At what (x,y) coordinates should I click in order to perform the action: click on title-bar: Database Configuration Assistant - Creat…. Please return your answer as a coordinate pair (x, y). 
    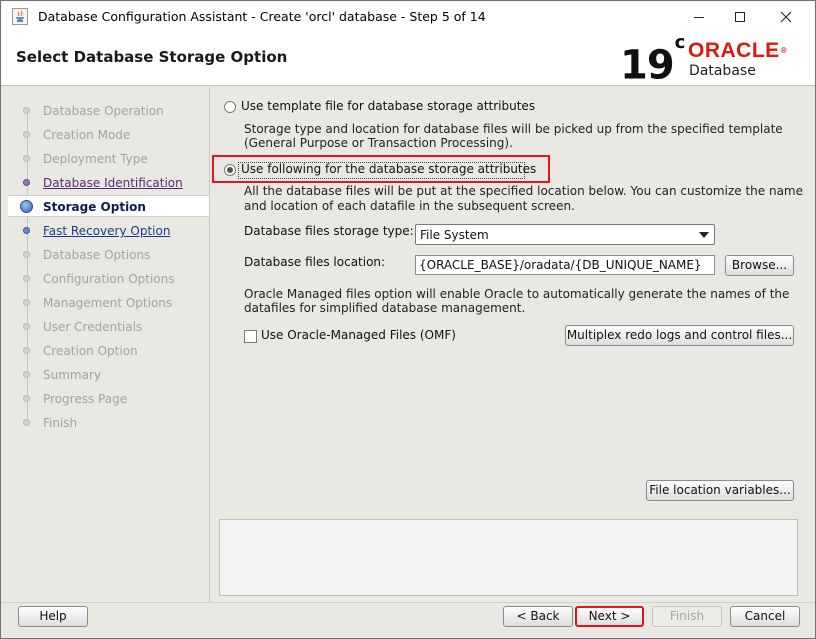
    Looking at the image, I should click on (408, 17).